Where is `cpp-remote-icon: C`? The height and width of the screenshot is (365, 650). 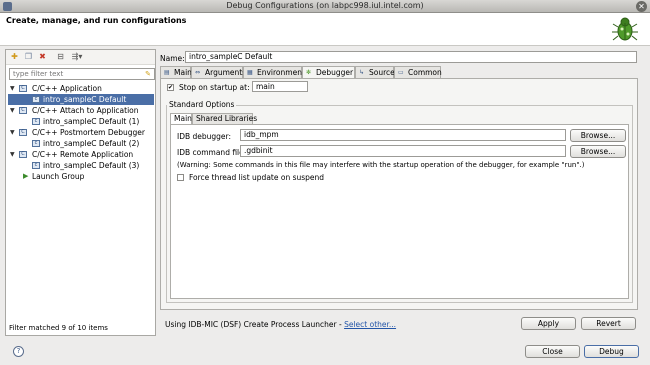 cpp-remote-icon: C is located at coordinates (23, 154).